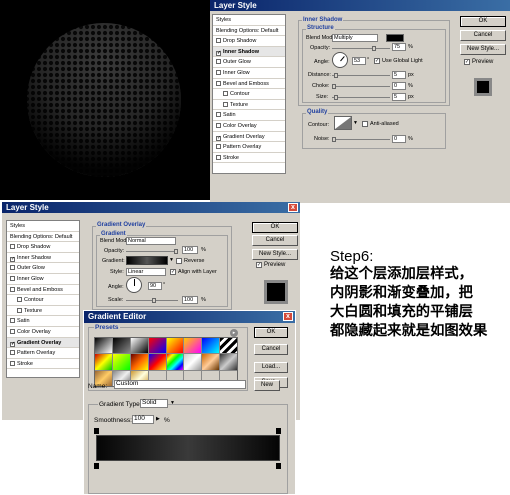  Describe the element at coordinates (143, 419) in the screenshot. I see `smoothness-input: 100` at that location.